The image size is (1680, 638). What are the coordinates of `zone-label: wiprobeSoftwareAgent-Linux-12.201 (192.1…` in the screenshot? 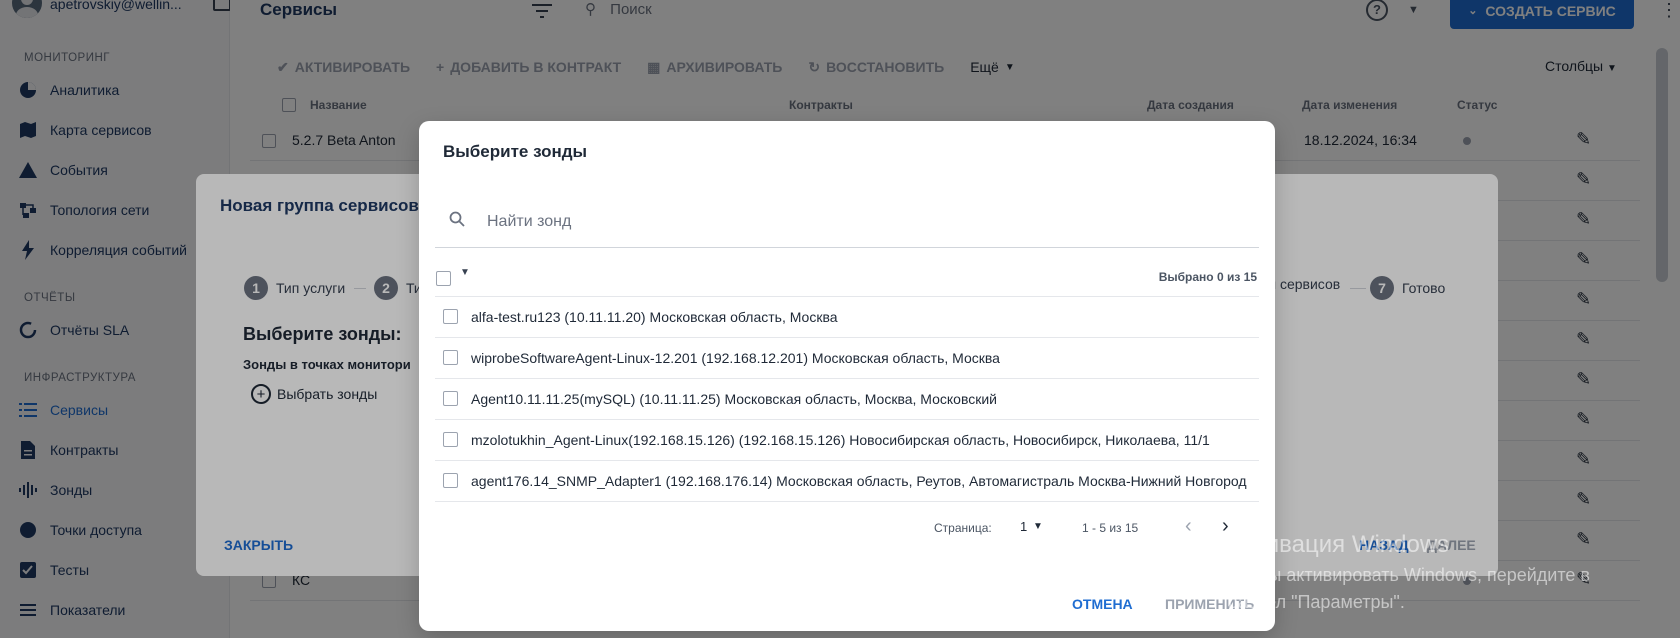 It's located at (735, 358).